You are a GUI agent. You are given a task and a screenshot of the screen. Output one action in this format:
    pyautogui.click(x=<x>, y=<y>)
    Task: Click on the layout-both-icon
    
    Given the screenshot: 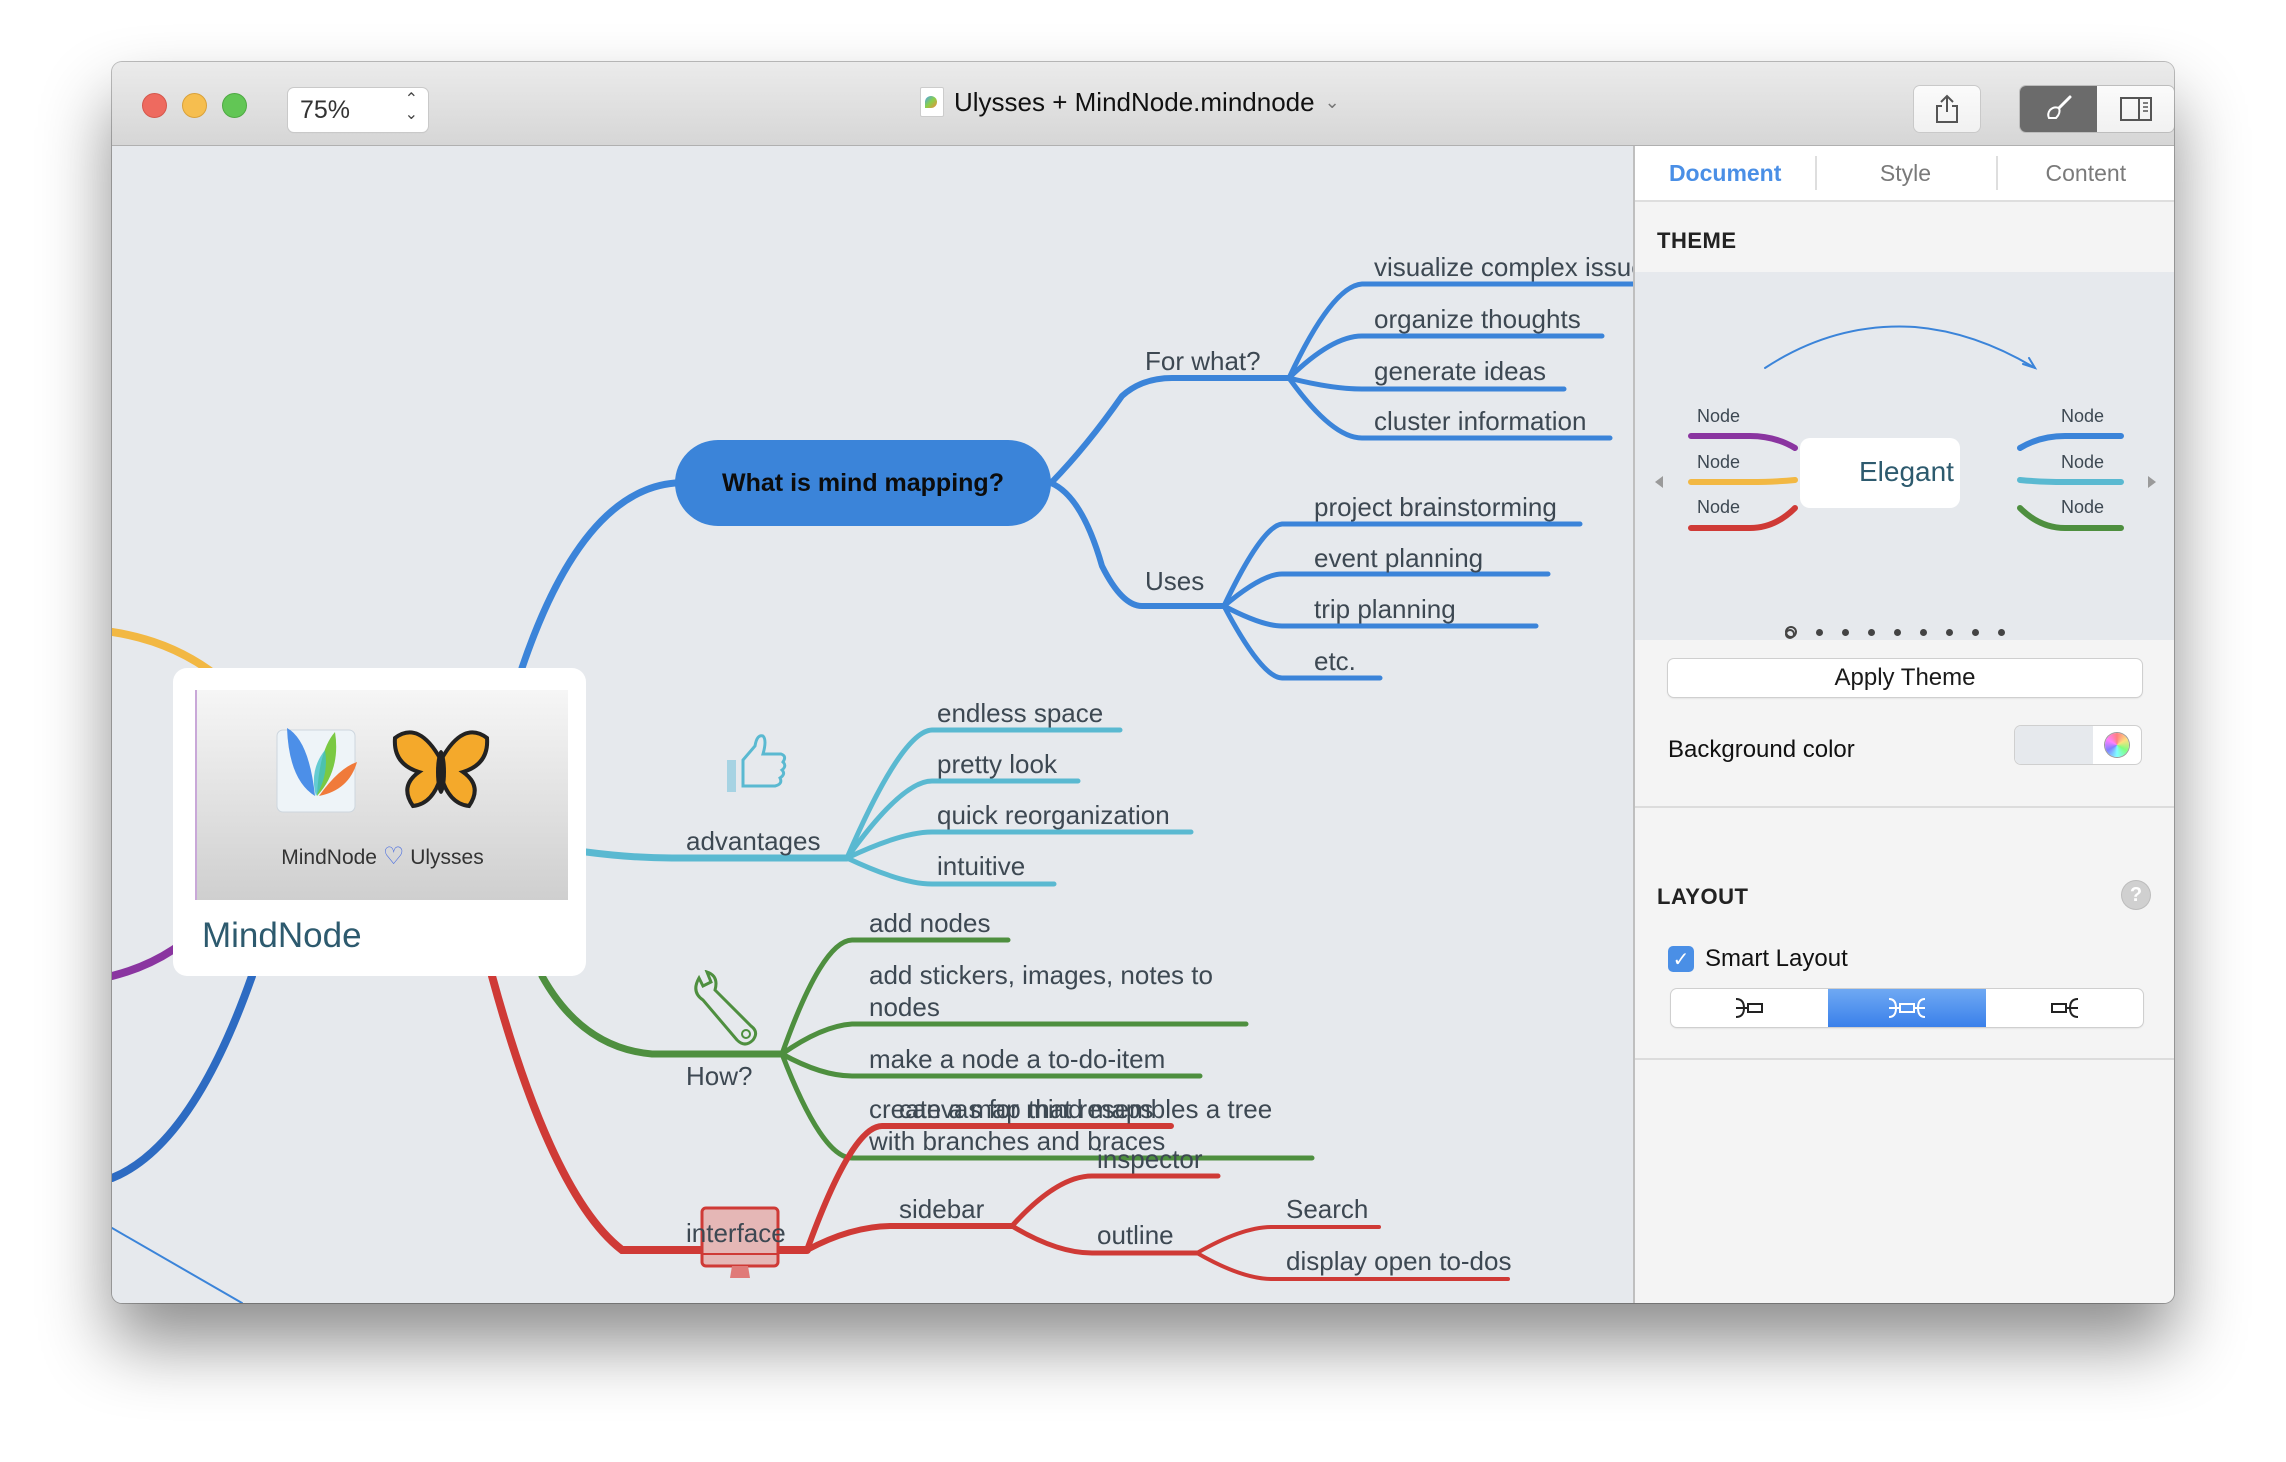 What is the action you would take?
    pyautogui.click(x=1907, y=1008)
    